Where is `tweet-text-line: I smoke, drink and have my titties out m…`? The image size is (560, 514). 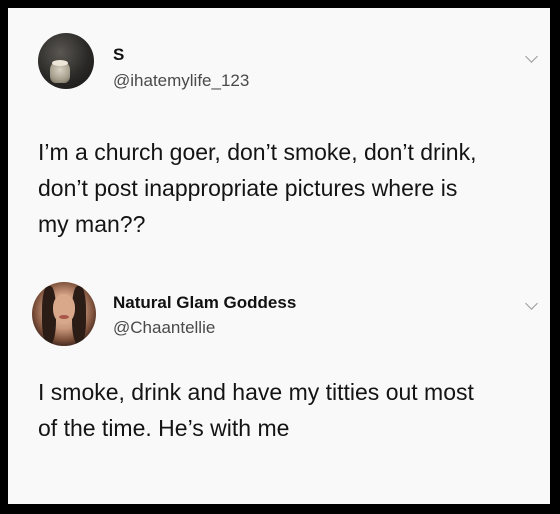 tweet-text-line: I smoke, drink and have my titties out m… is located at coordinates (256, 392).